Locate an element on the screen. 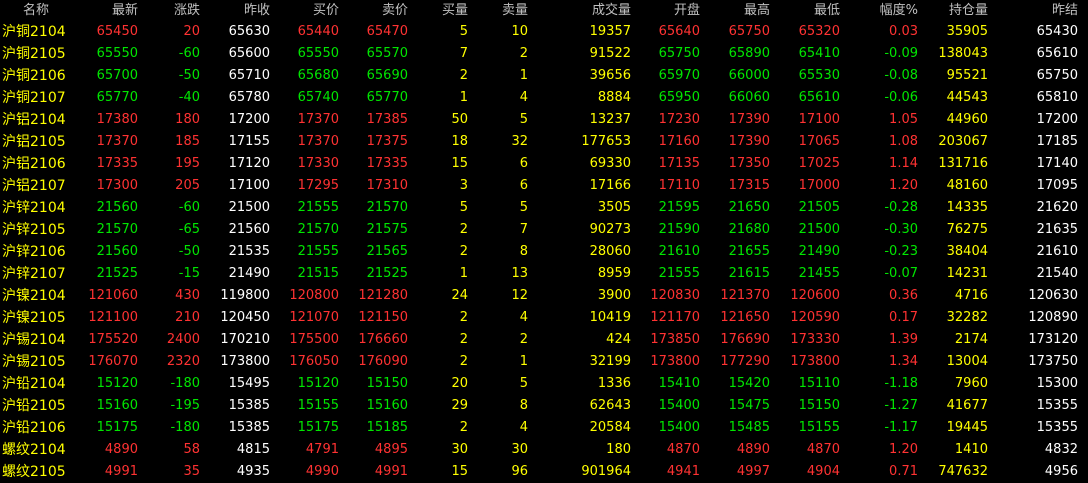  cell-bid: 65440 is located at coordinates (318, 31).